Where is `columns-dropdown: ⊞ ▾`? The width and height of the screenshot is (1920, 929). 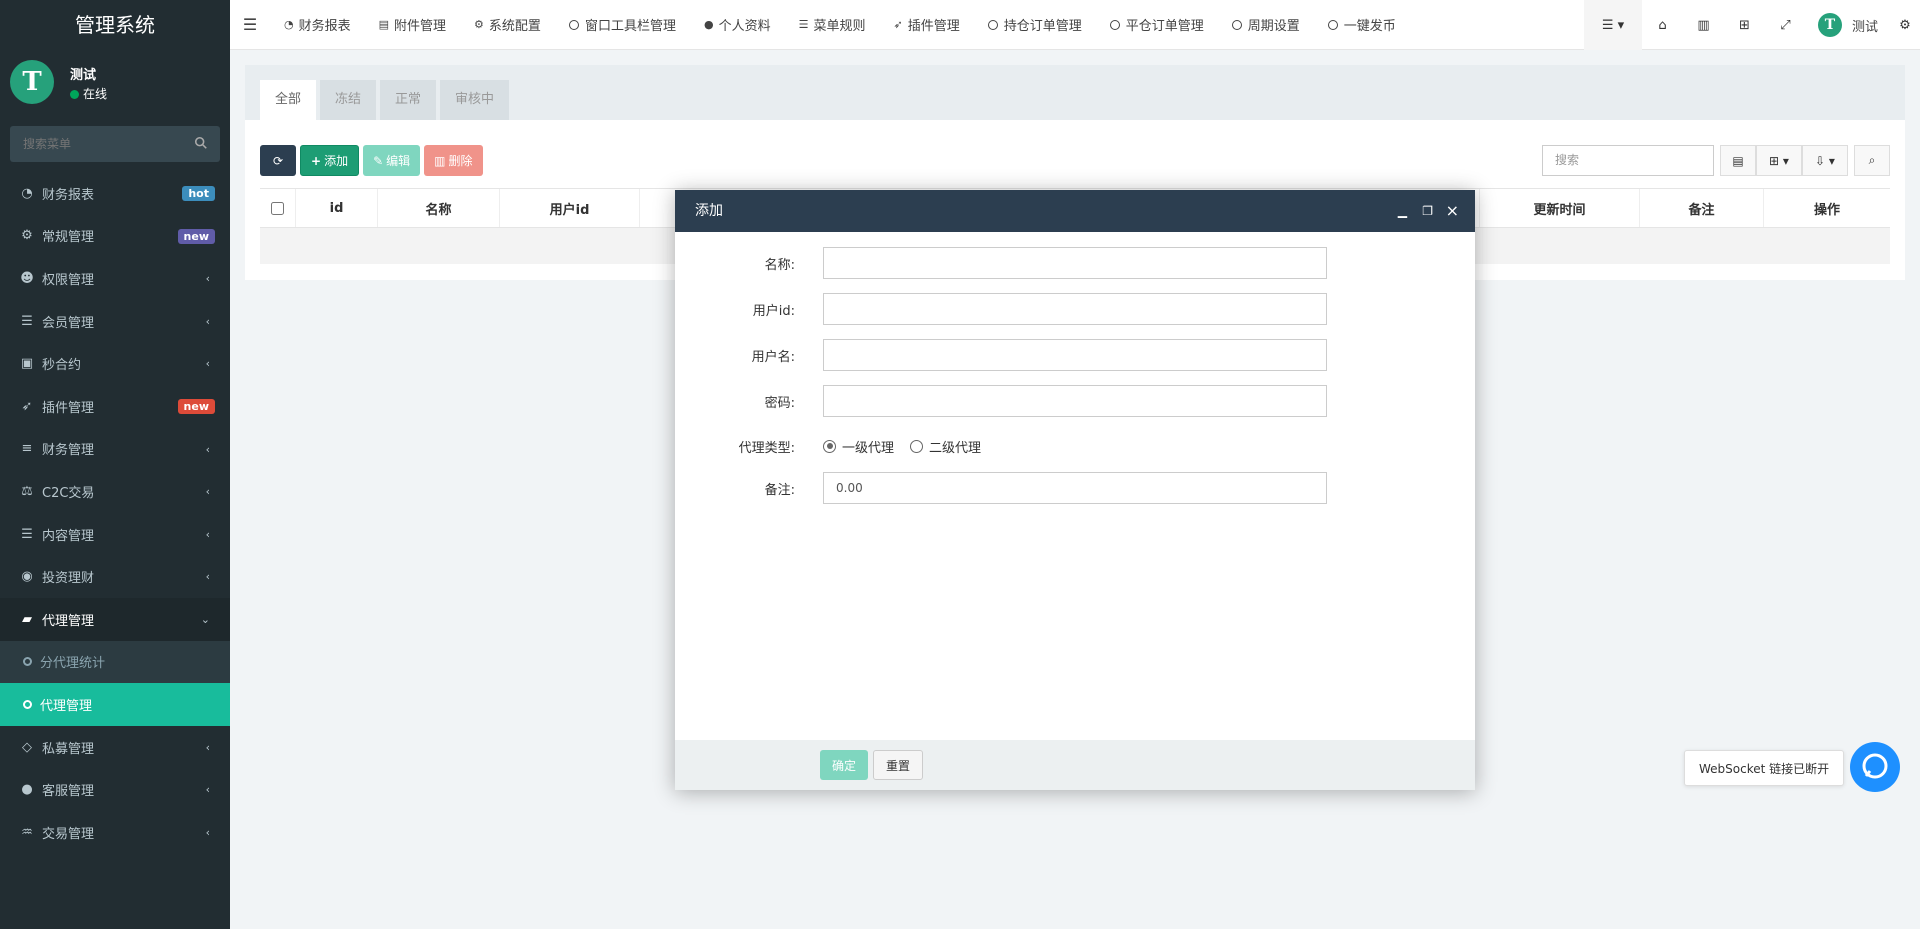 columns-dropdown: ⊞ ▾ is located at coordinates (1779, 160).